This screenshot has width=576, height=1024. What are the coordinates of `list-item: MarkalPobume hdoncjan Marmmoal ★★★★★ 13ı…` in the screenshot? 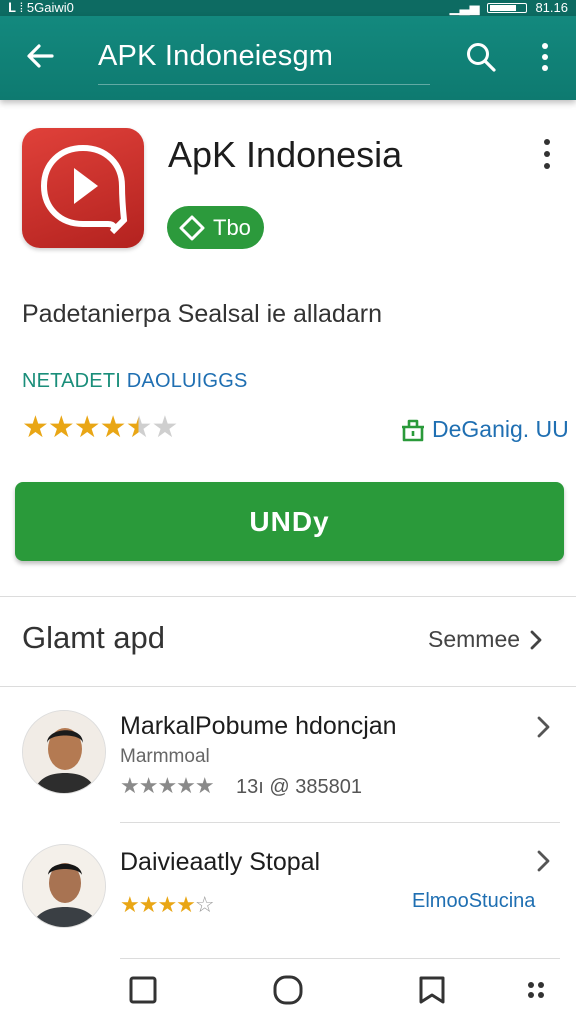 It's located at (288, 760).